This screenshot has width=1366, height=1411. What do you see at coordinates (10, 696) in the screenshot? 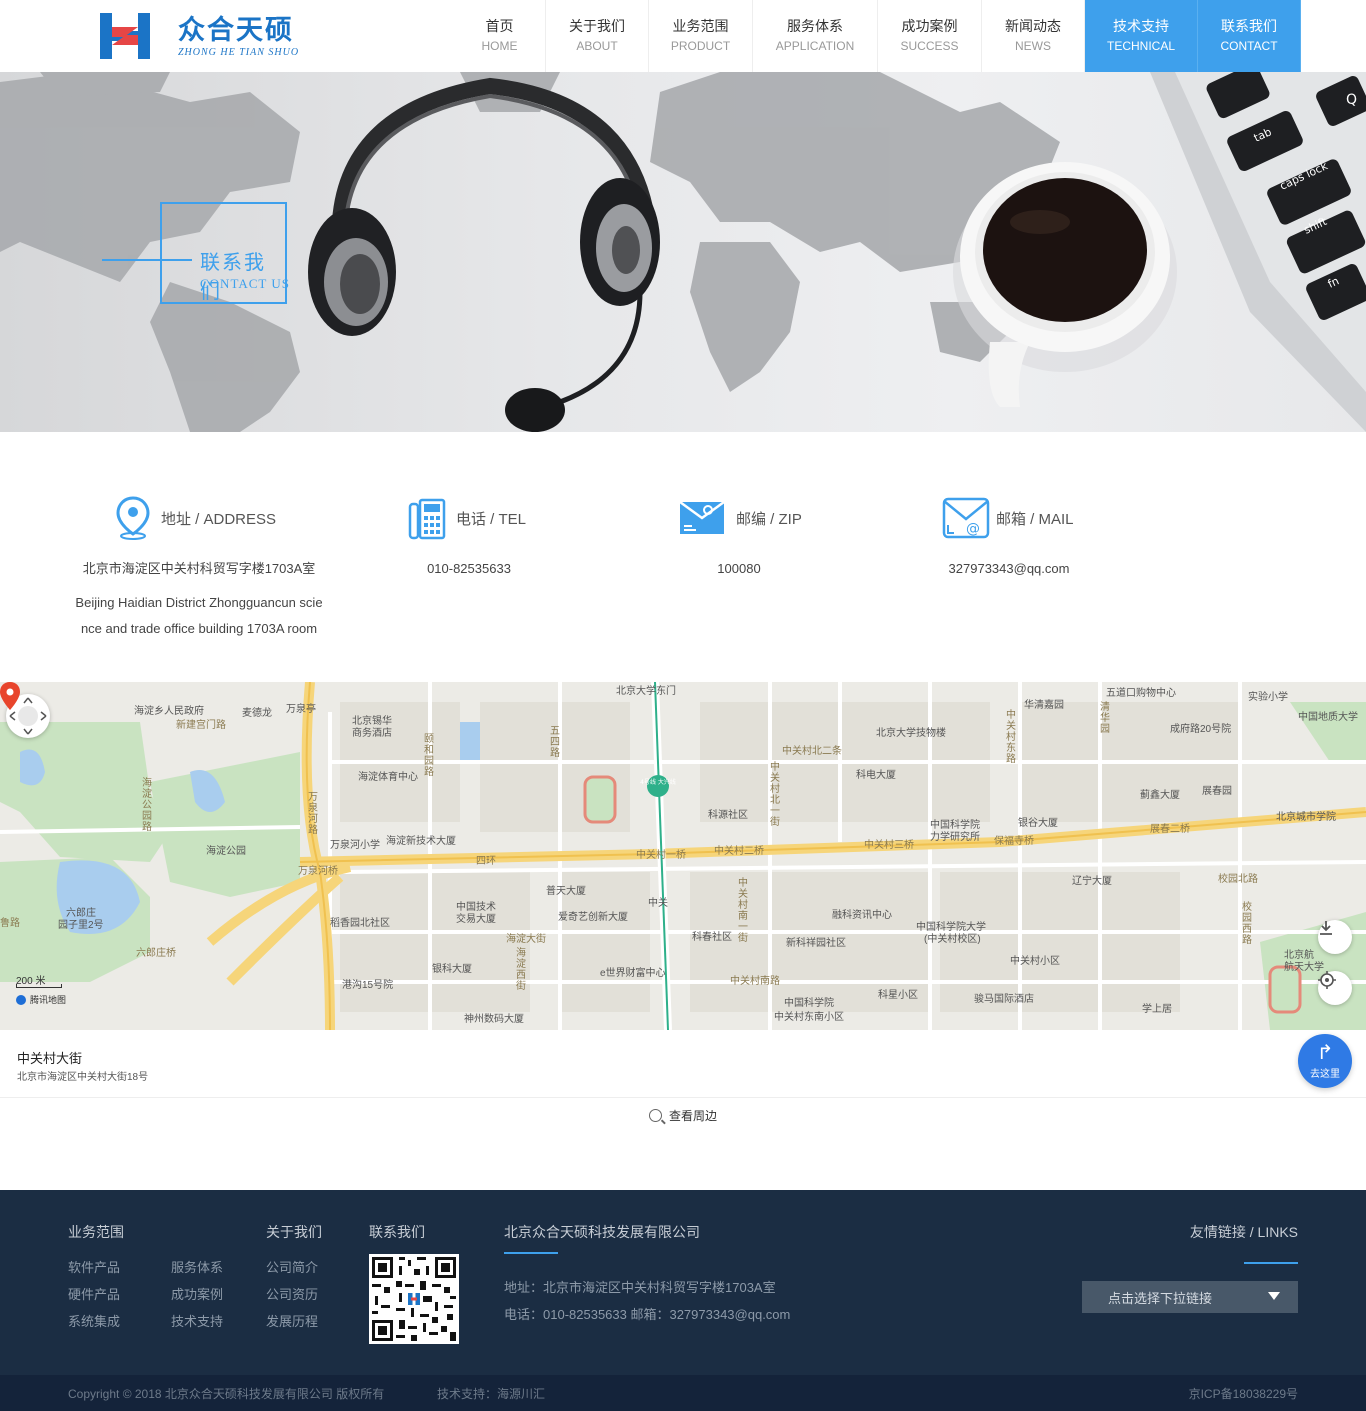
I see `location-marker-icon` at bounding box center [10, 696].